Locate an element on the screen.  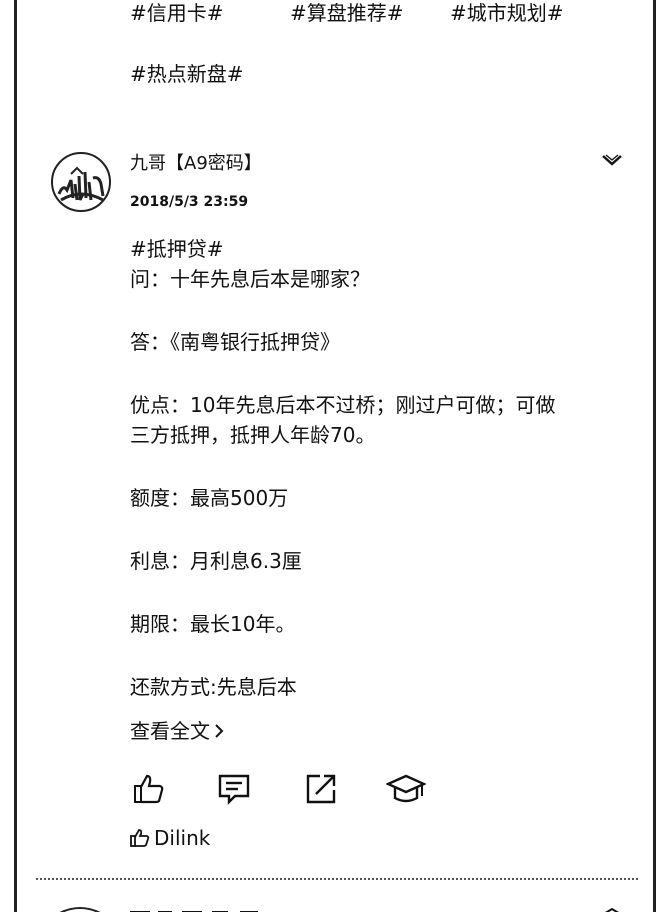
like-button is located at coordinates (149, 789).